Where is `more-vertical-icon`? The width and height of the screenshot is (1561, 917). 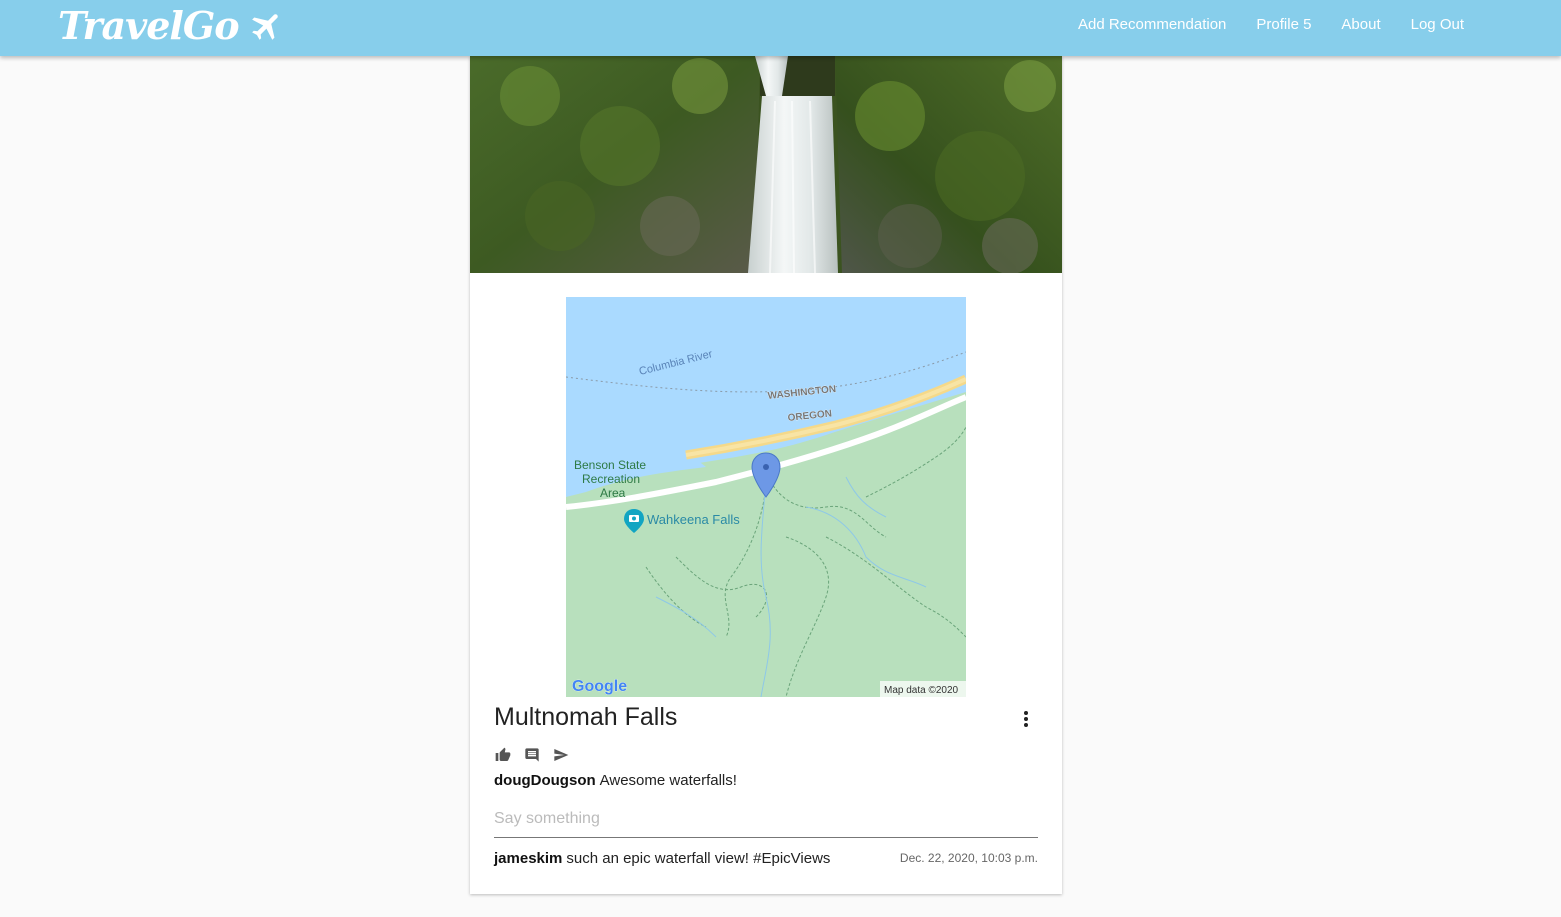
more-vertical-icon is located at coordinates (1026, 719).